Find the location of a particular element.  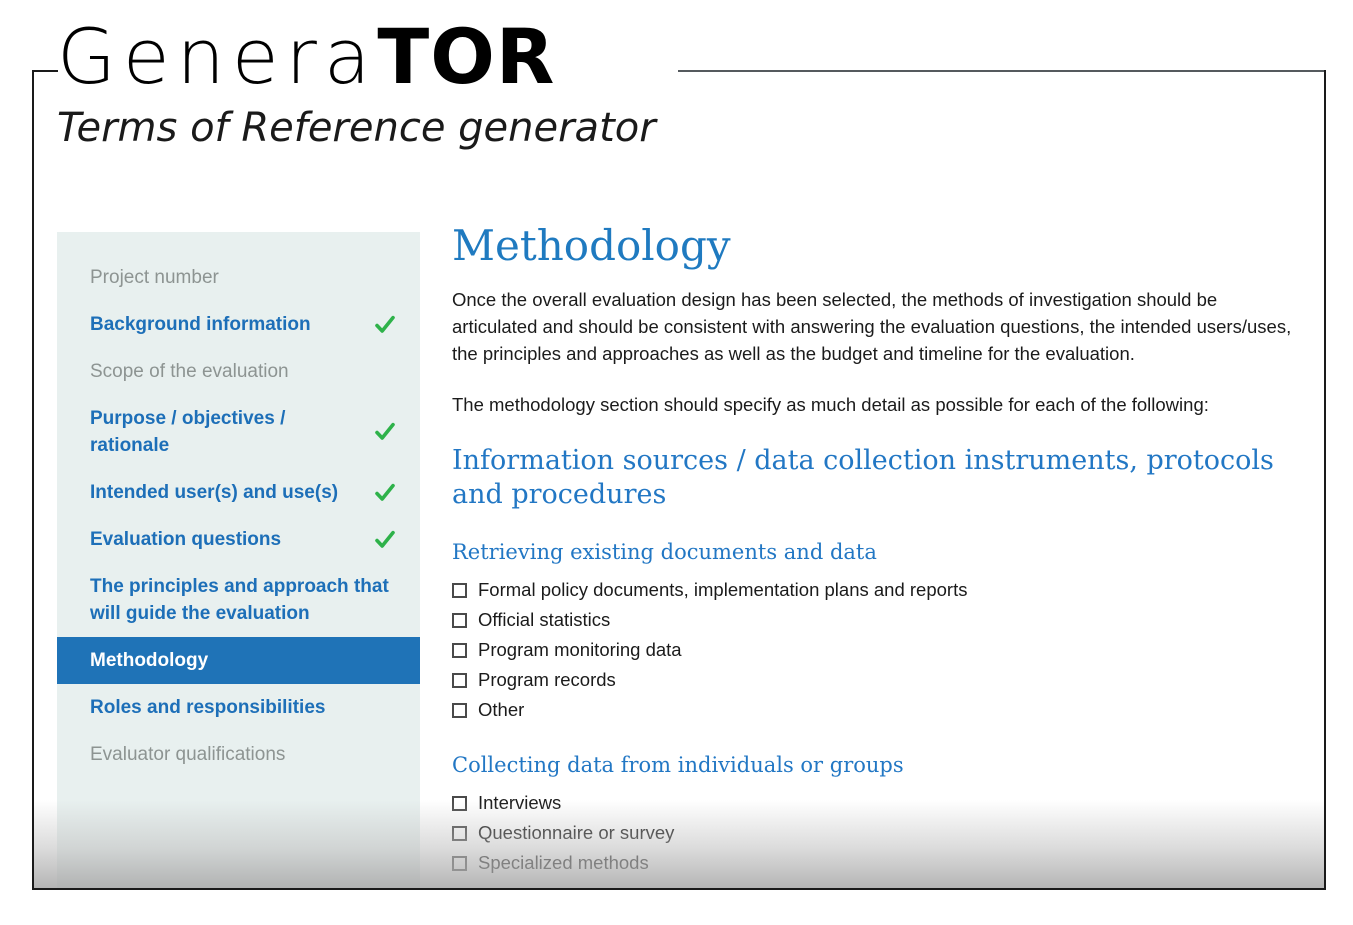

sidebar-item-intended-user-s-and-use-s: Intended user(s) and use(s) is located at coordinates (238, 492).